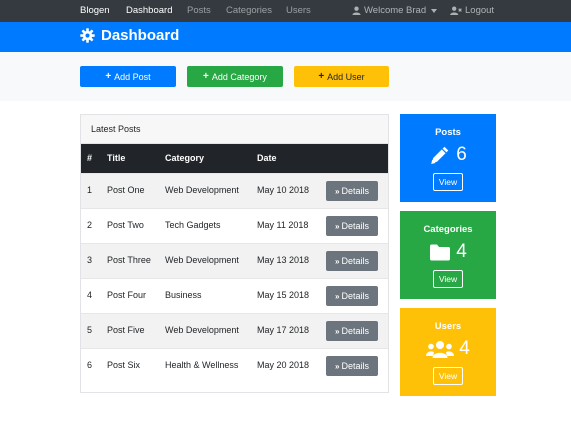  What do you see at coordinates (116, 129) in the screenshot?
I see `card-title: Latest Posts` at bounding box center [116, 129].